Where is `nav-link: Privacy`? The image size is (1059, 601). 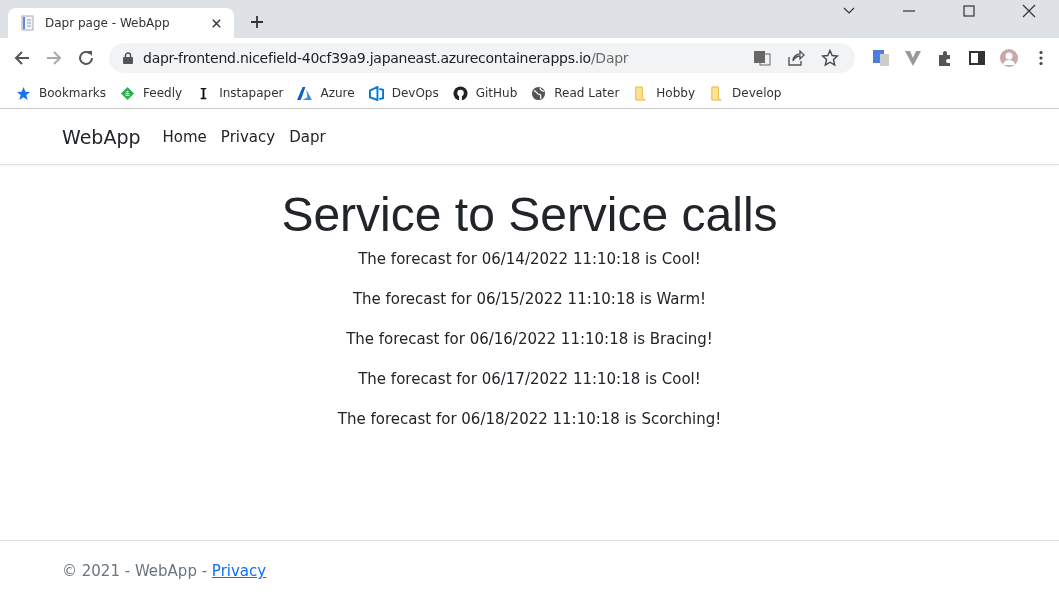 nav-link: Privacy is located at coordinates (248, 136).